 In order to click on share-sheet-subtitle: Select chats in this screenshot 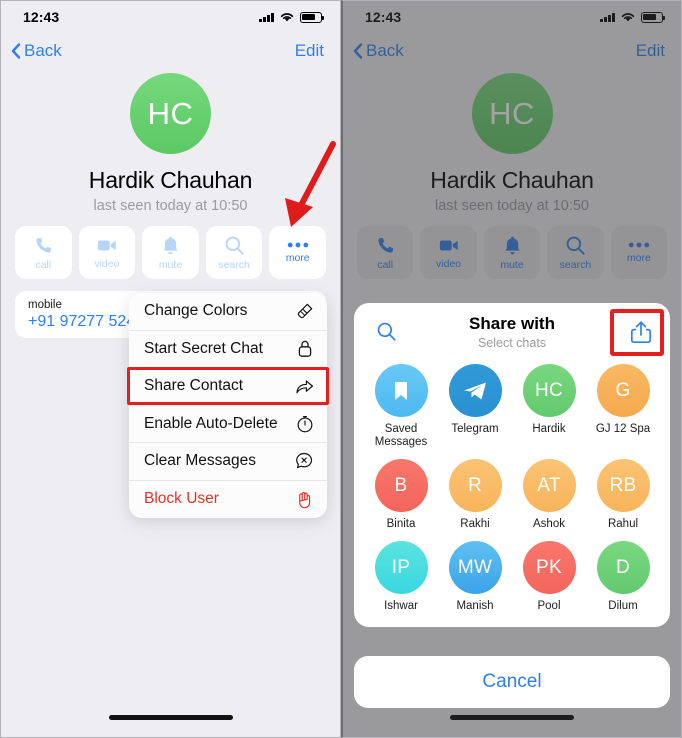, I will do `click(512, 343)`.